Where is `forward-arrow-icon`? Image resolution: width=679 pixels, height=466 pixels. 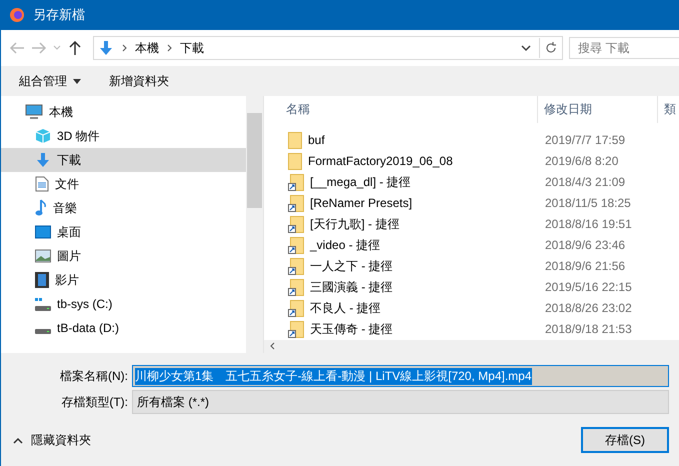
forward-arrow-icon is located at coordinates (39, 48).